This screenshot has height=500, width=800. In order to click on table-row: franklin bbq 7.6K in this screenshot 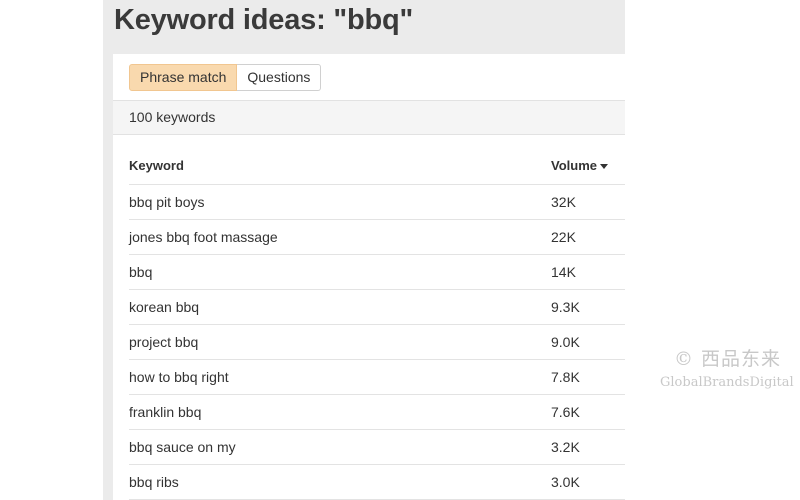, I will do `click(377, 412)`.